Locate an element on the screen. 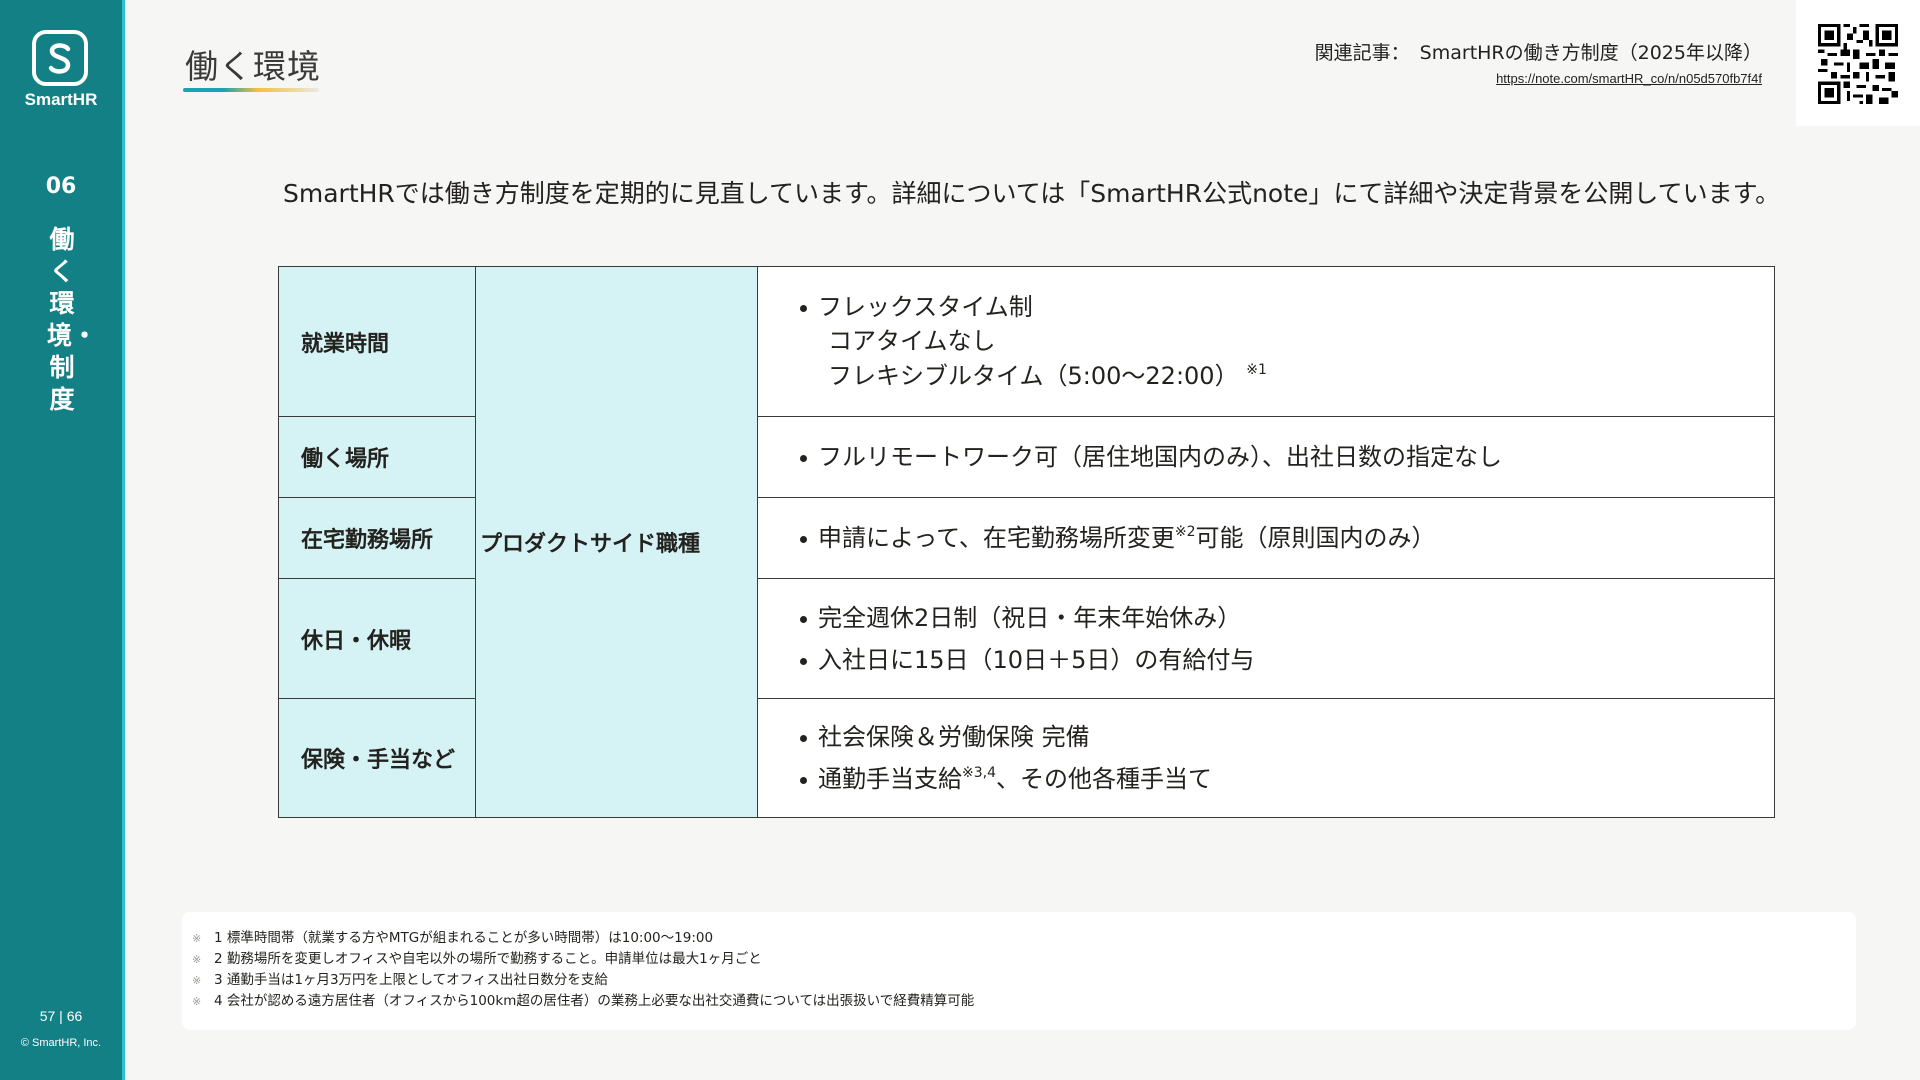  sub-item-text: フレキシブルタイム（5:00〜22:00） is located at coordinates (1033, 375).